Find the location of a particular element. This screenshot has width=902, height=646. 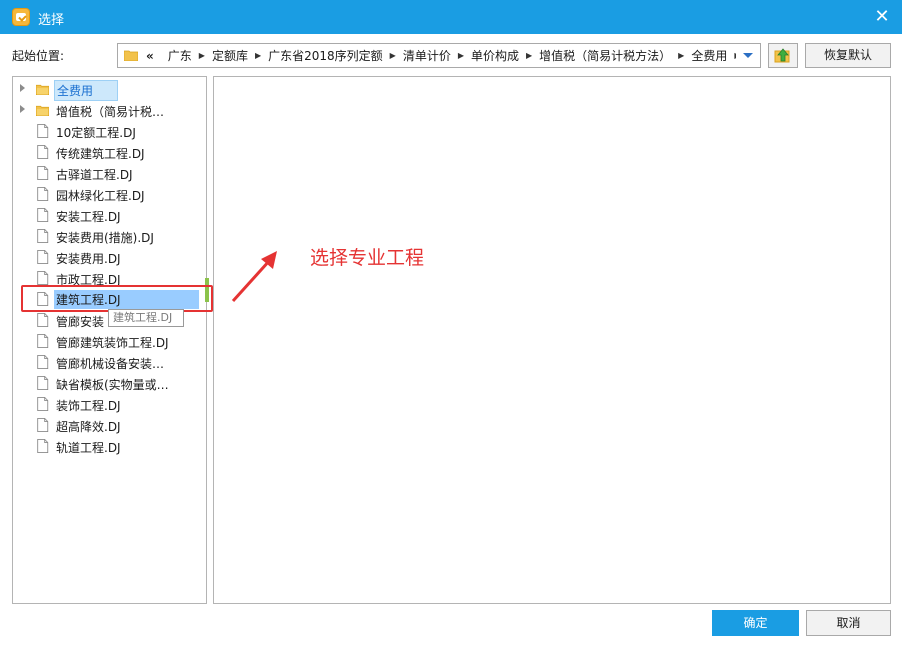

restore-default-button: 恢复默认 is located at coordinates (848, 55).